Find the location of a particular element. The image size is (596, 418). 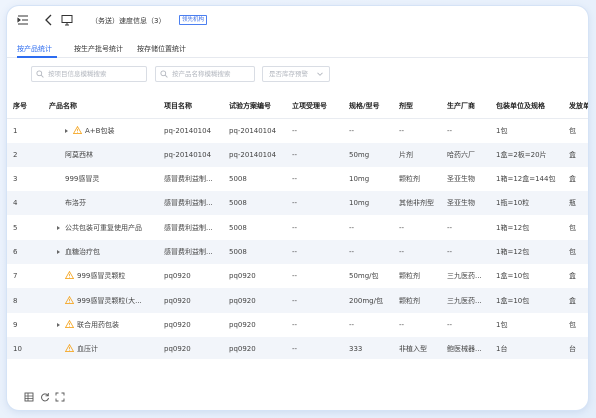

table-row: 4 布洛芬 感冒费利益制... 5008 -- 10mg 其他非剂型 圣亚生物 1瓶=10粒瓶 is located at coordinates (297, 203).